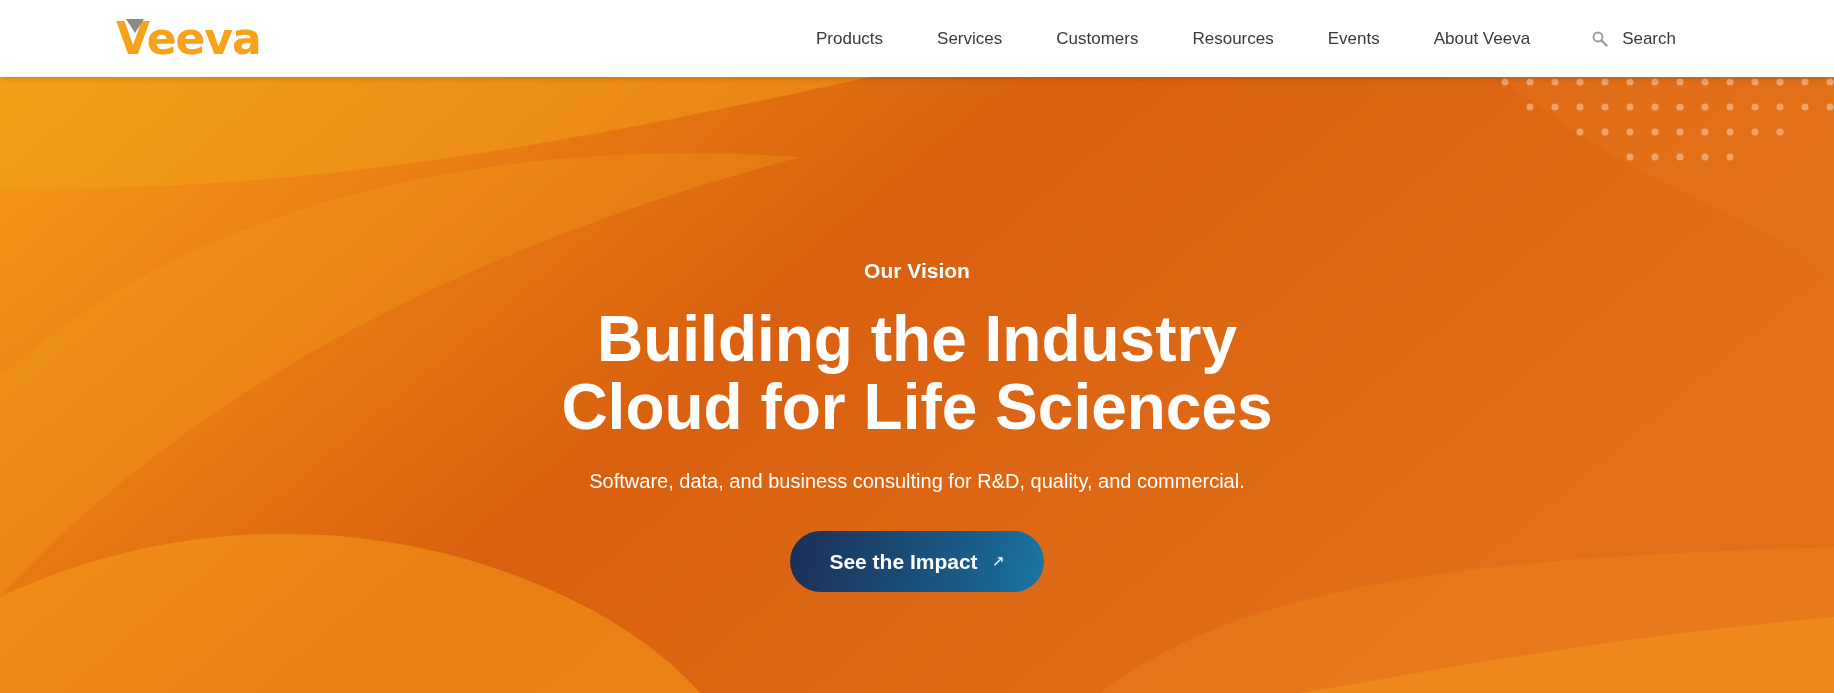  I want to click on nav-link: Services, so click(970, 38).